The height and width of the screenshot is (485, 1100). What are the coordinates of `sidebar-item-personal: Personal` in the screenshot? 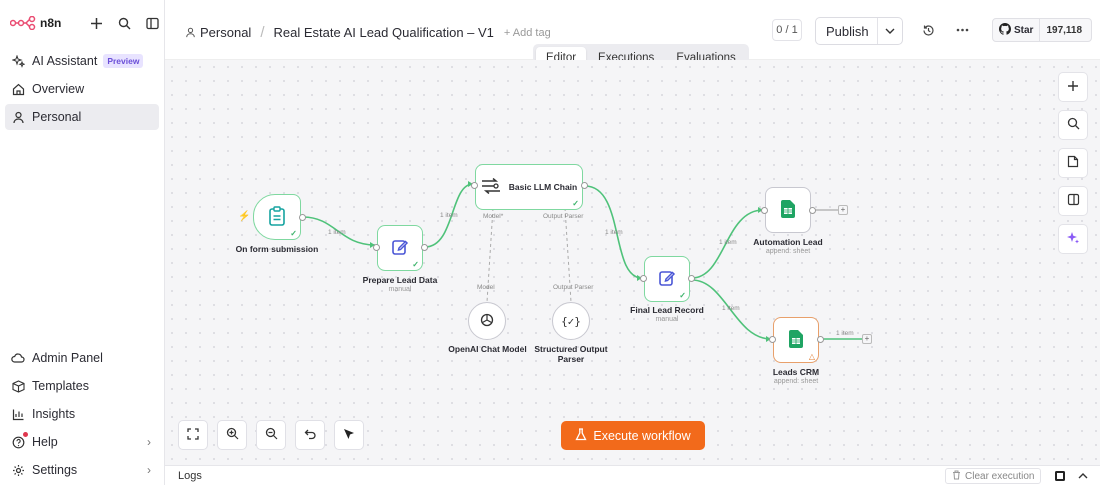 It's located at (82, 117).